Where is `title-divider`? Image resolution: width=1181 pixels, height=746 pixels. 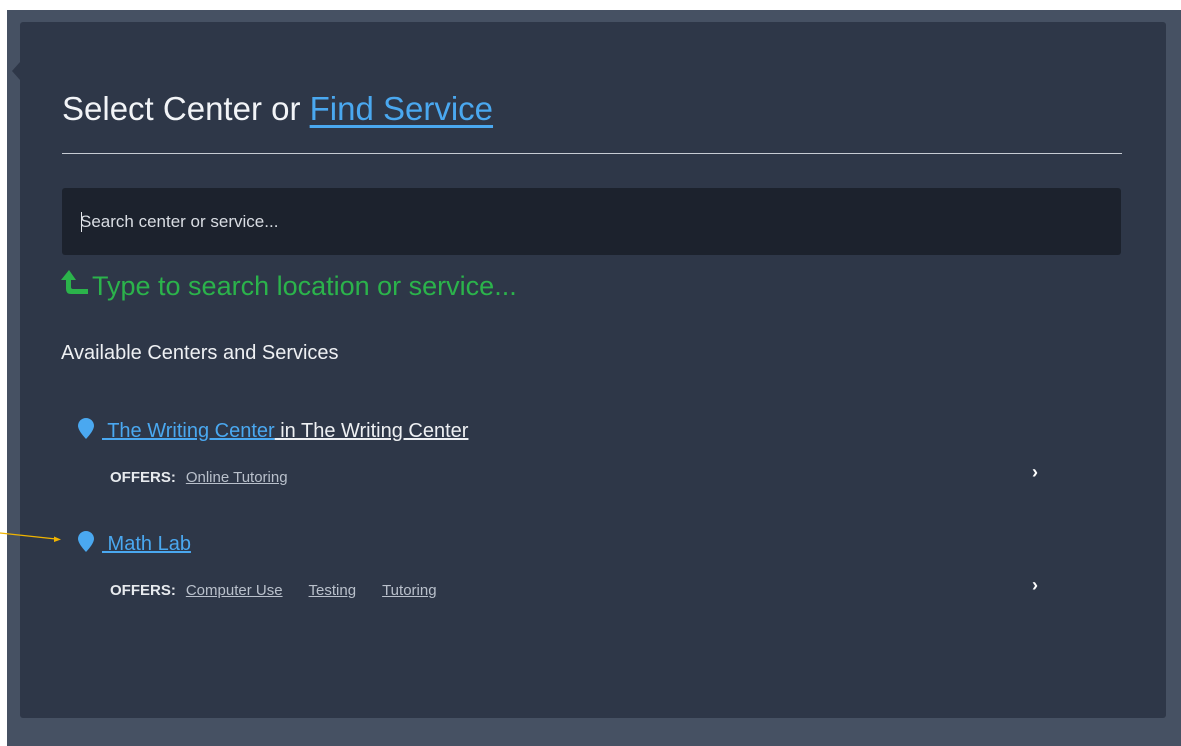 title-divider is located at coordinates (592, 153).